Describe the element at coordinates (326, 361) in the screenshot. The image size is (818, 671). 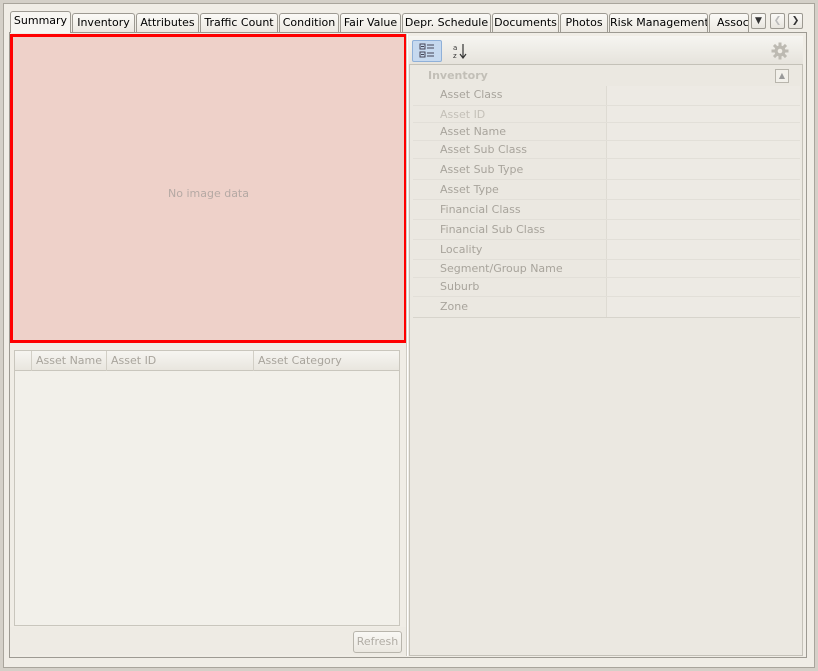
I see `column-asset-category: Asset Category` at that location.